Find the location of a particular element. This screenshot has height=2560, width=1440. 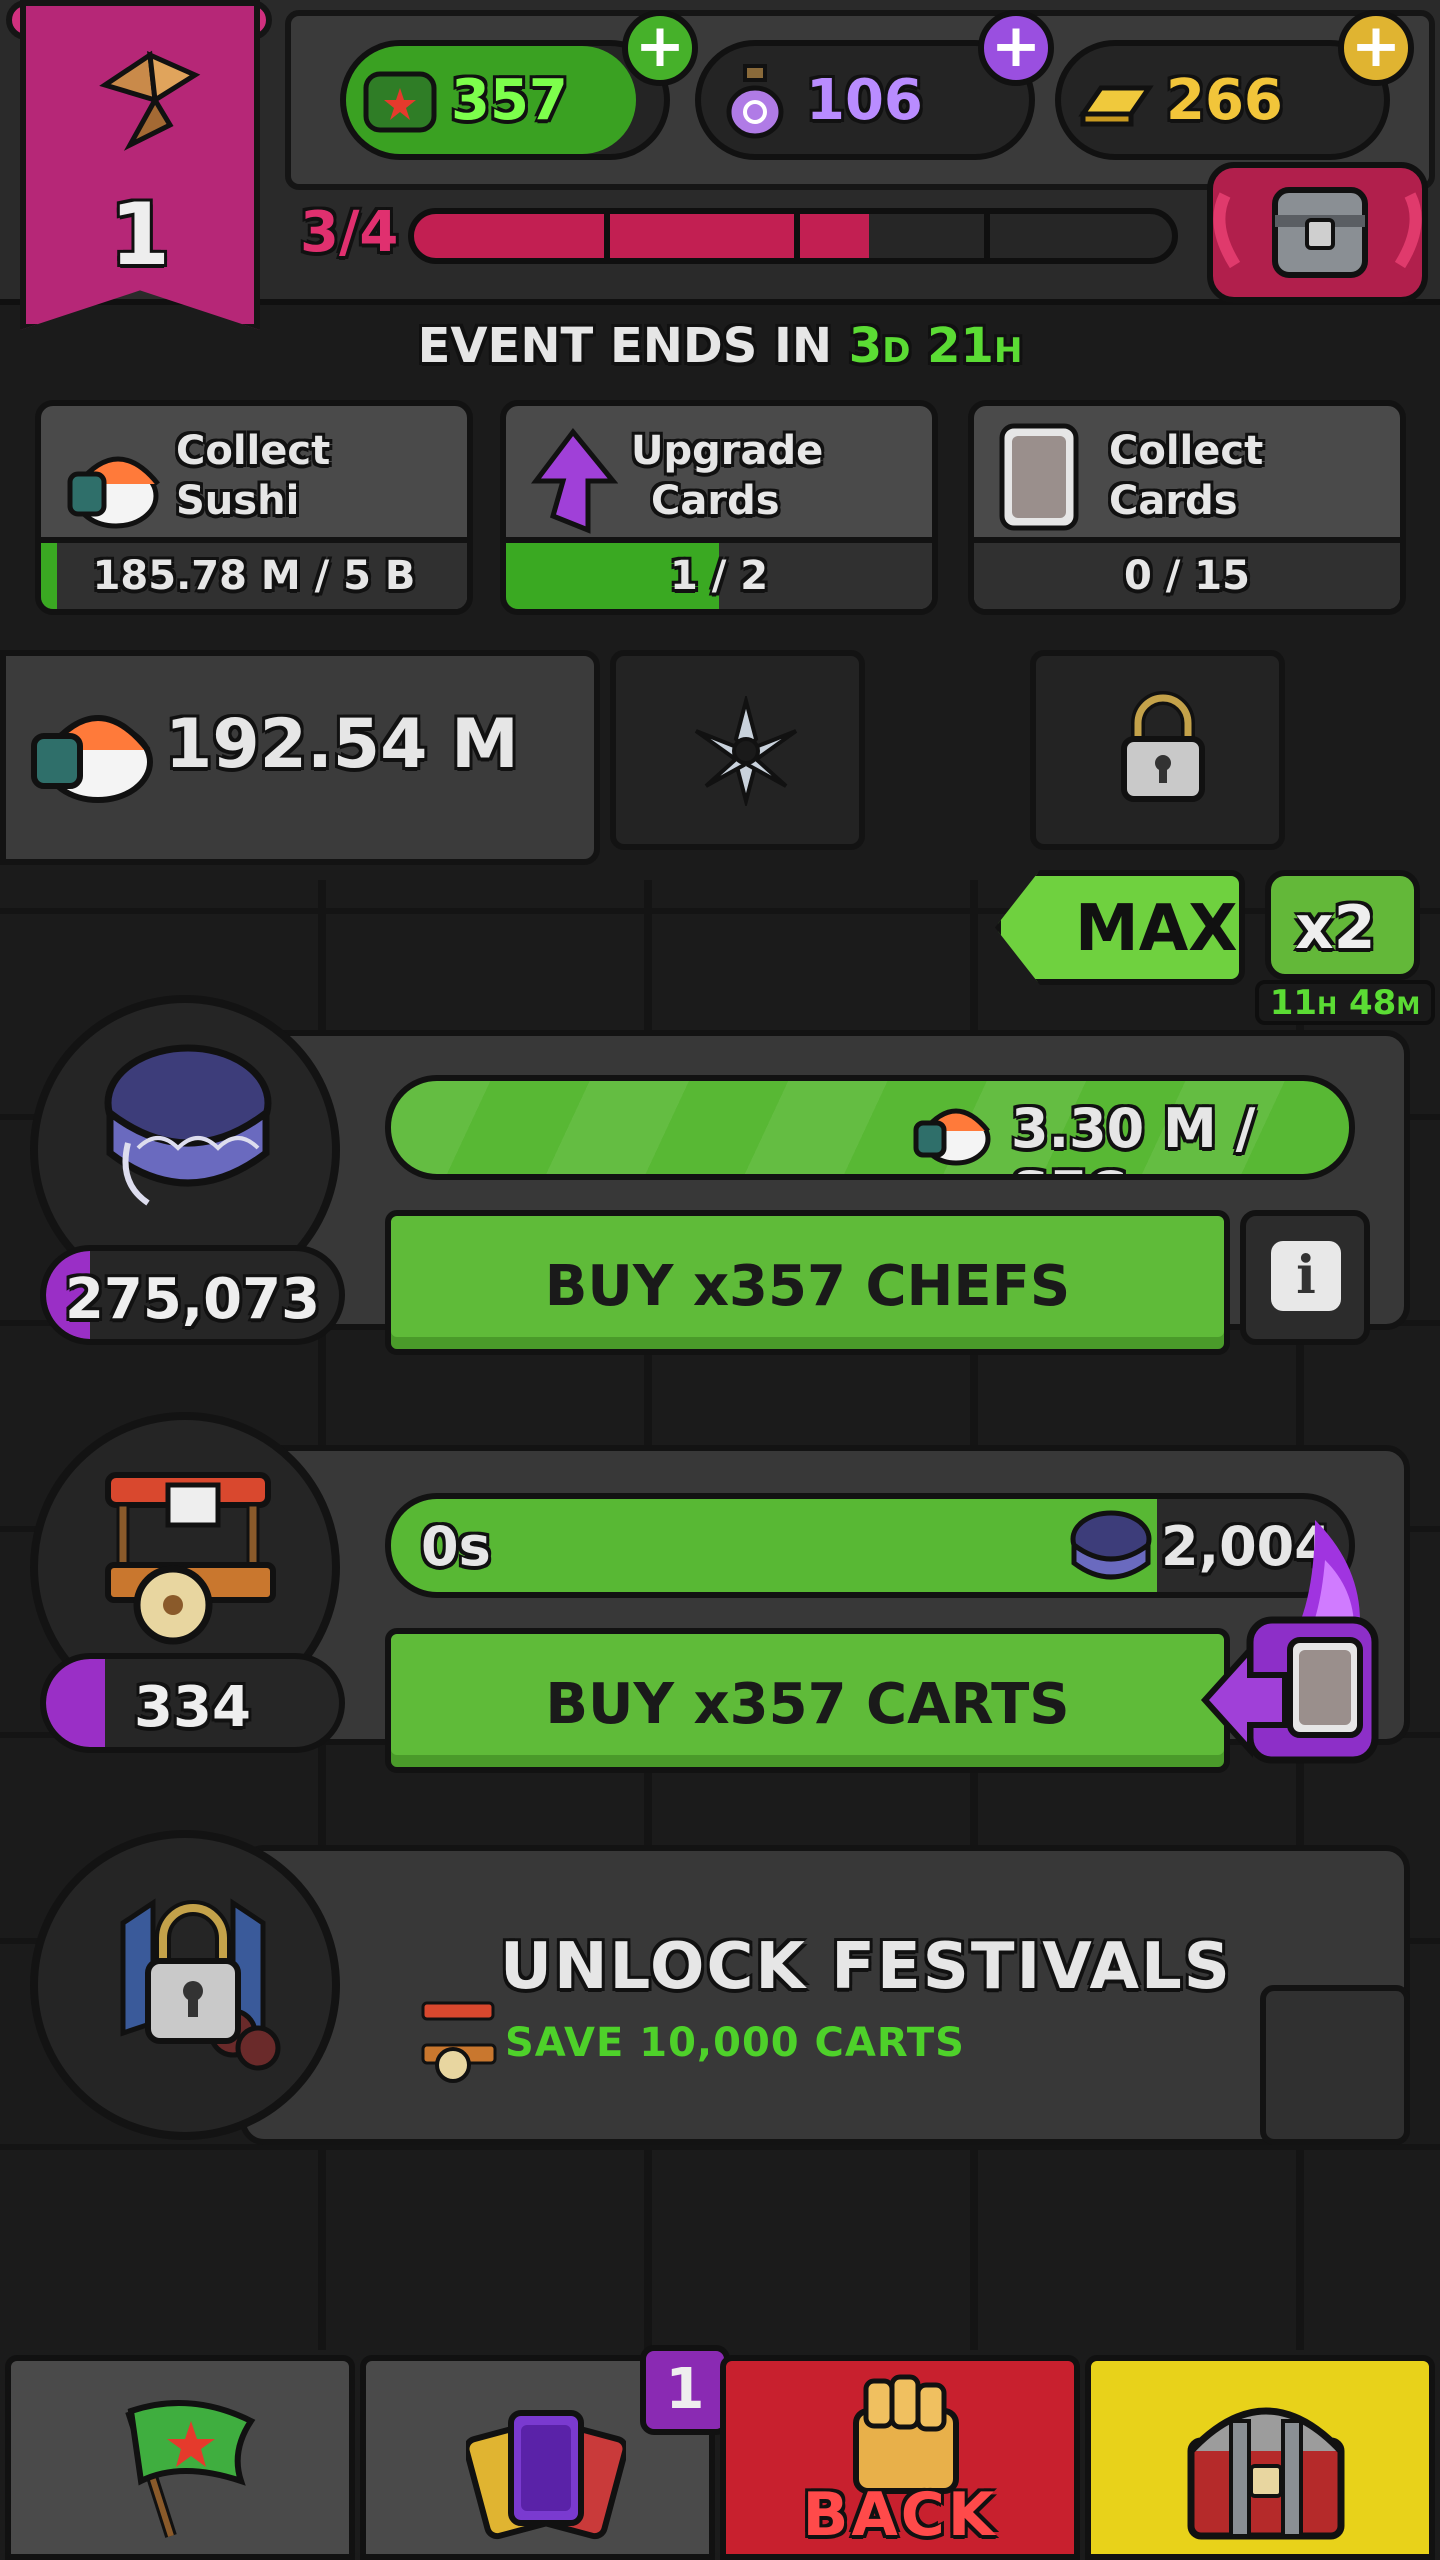

event-label: EVENT ENDS IN is located at coordinates (625, 346).